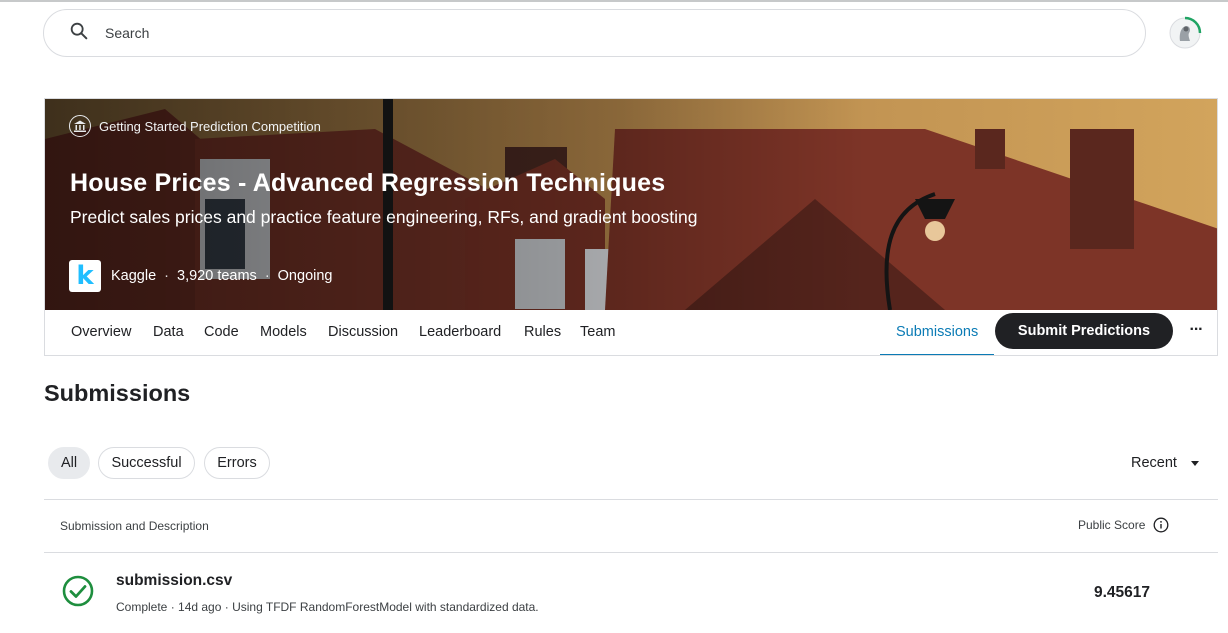 This screenshot has width=1228, height=633. Describe the element at coordinates (69, 463) in the screenshot. I see `filter-all: All` at that location.